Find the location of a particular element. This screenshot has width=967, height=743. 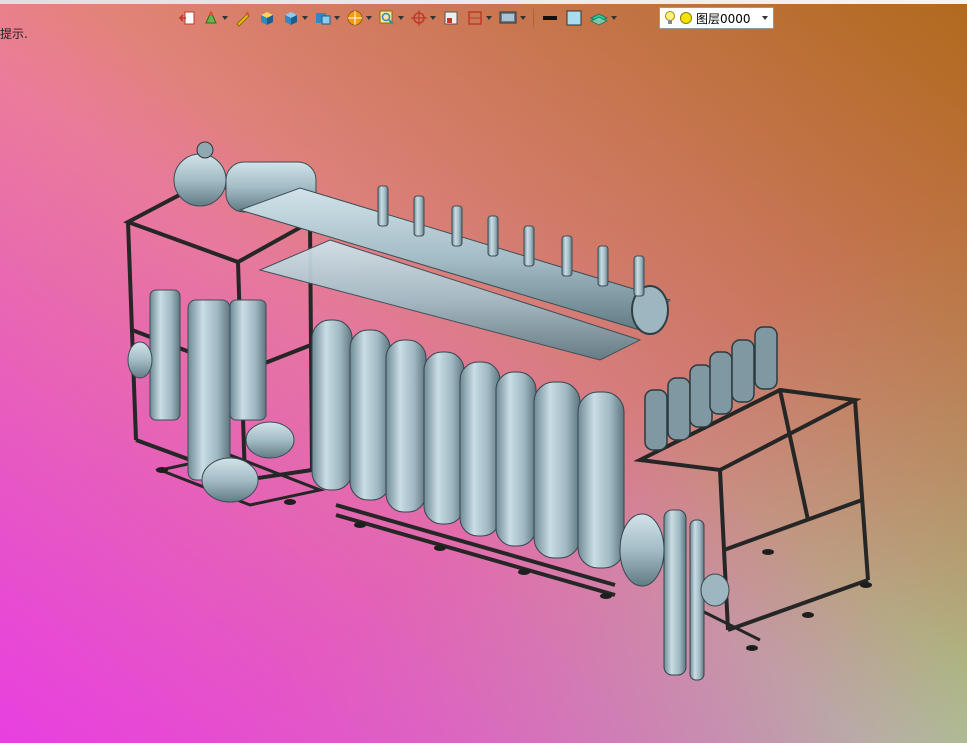

yellow-dot-icon is located at coordinates (686, 18).